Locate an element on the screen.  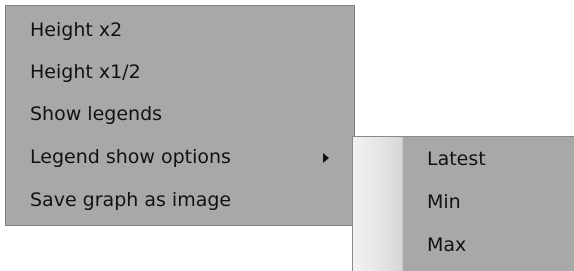
menu-item-label: Show legends is located at coordinates (96, 114).